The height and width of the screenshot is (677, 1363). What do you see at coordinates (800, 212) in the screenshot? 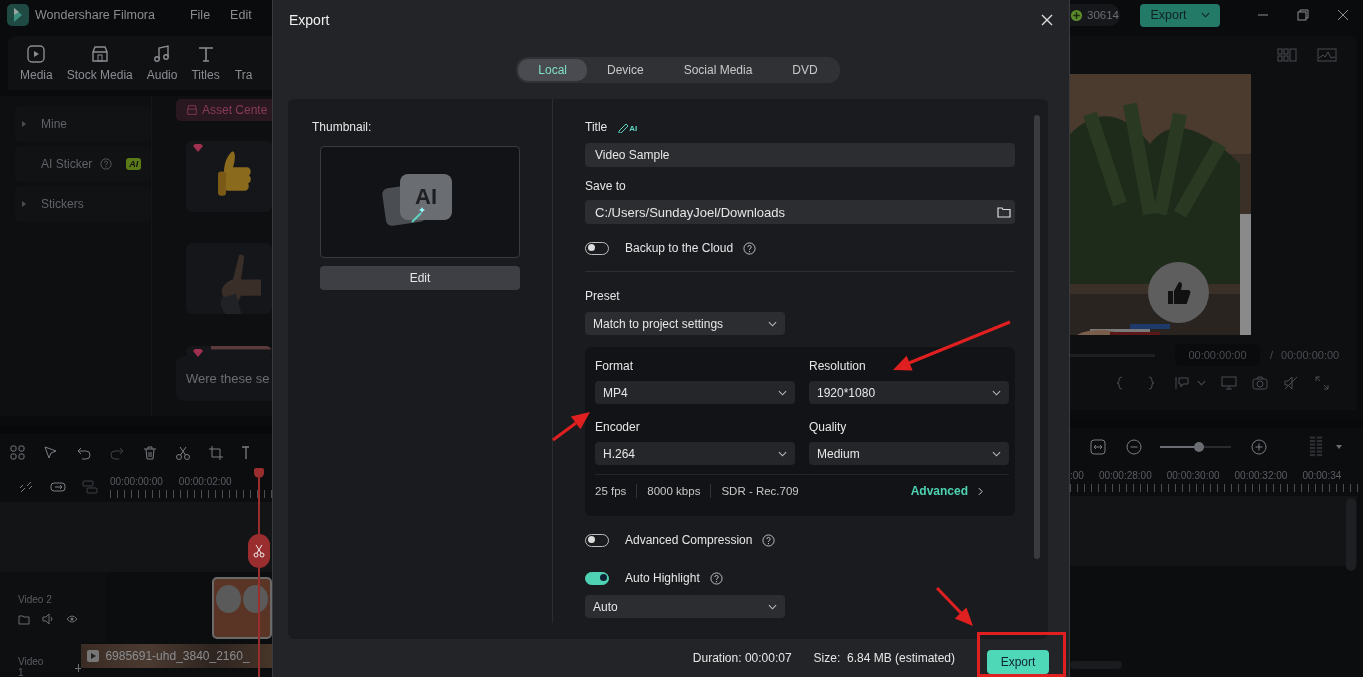
I see `save-path-field: C:/Users/SundayJoel/Downloads` at bounding box center [800, 212].